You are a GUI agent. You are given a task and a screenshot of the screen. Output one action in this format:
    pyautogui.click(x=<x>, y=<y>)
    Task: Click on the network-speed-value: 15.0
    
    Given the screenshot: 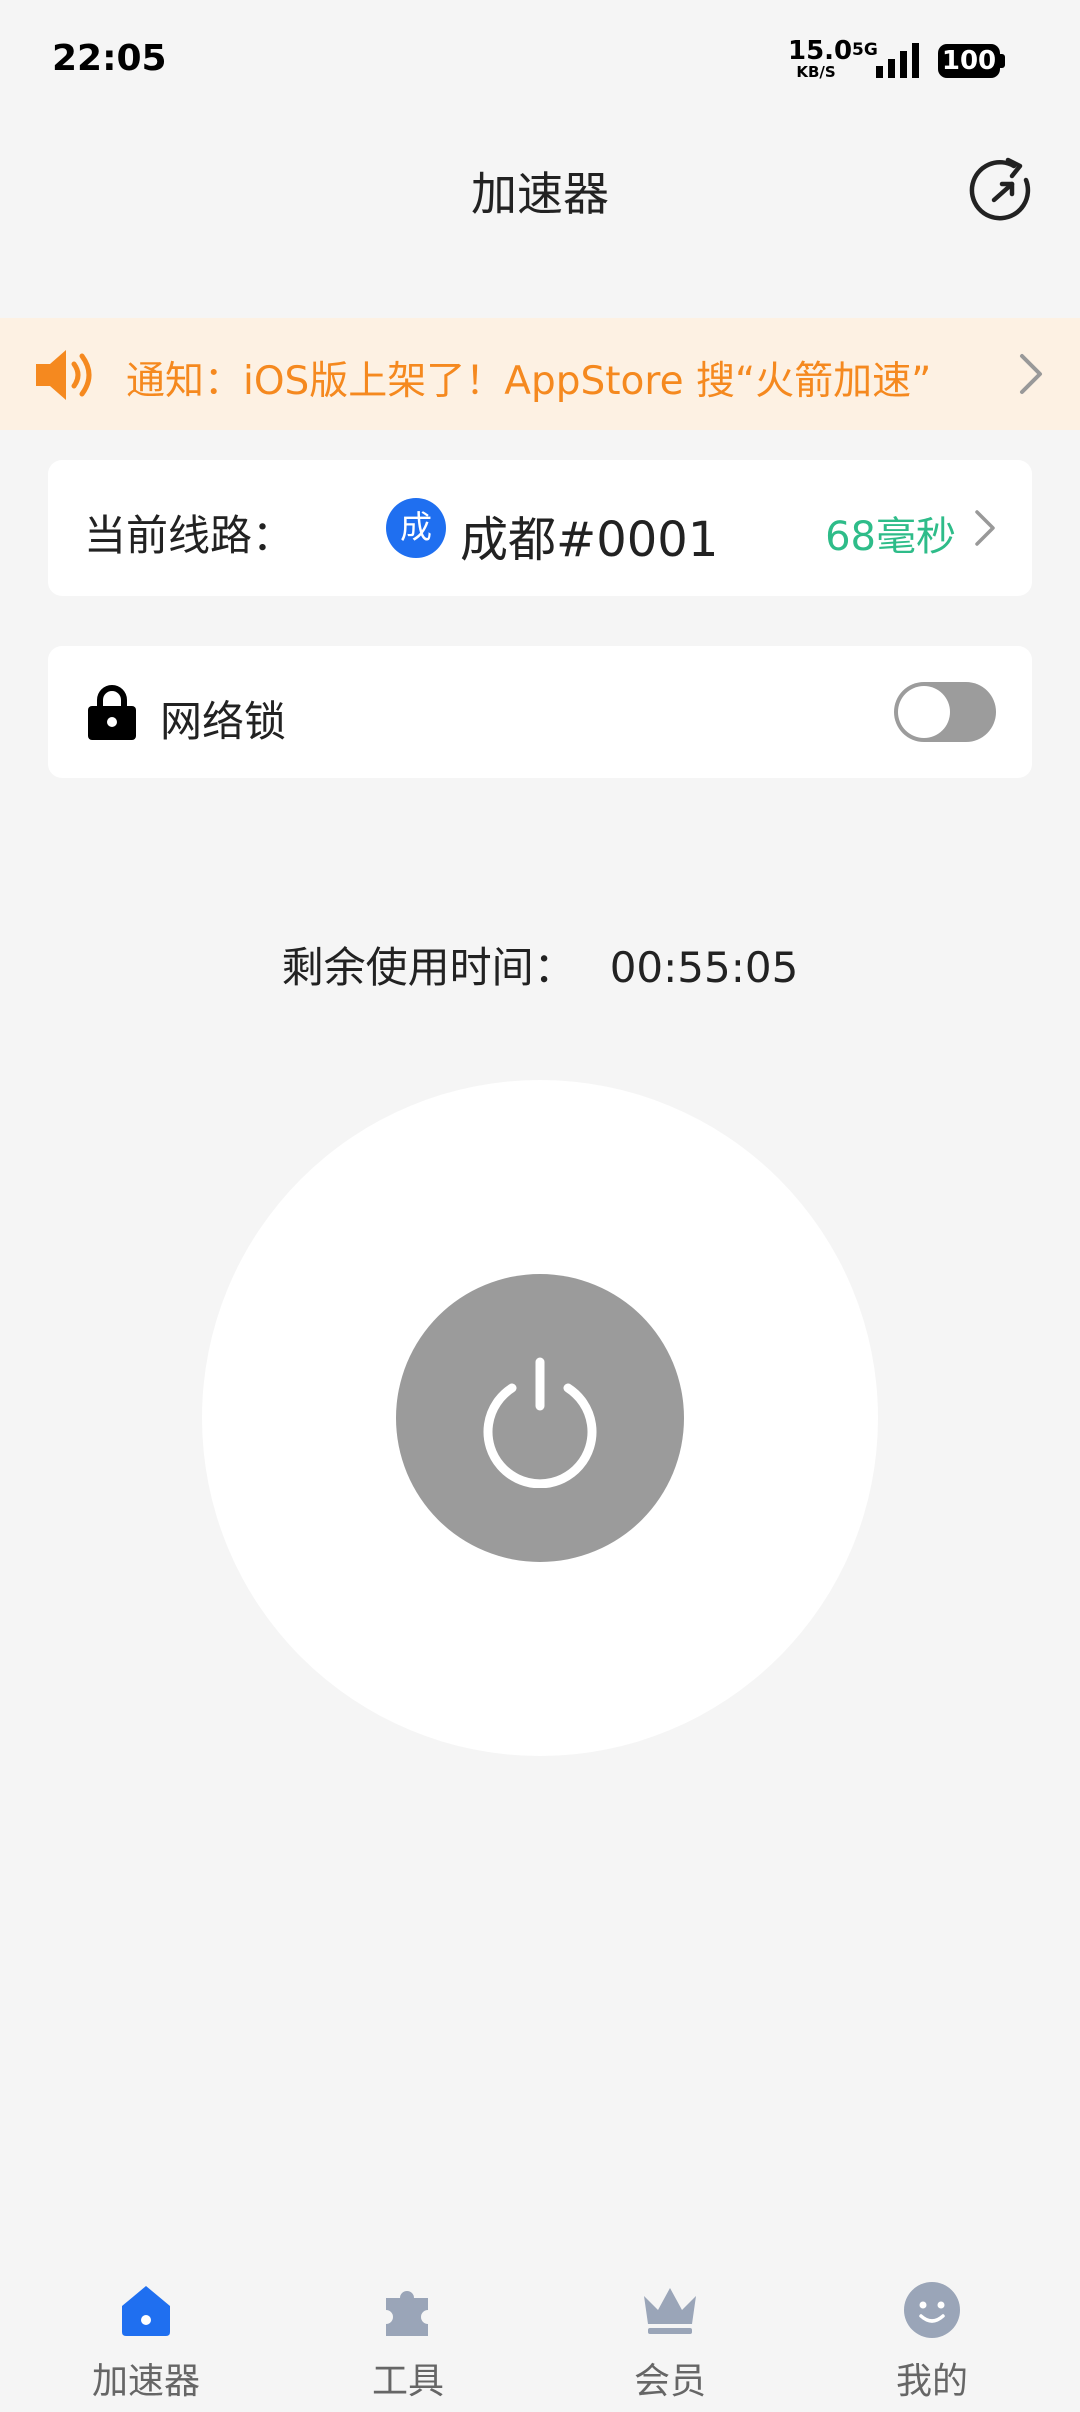 What is the action you would take?
    pyautogui.click(x=820, y=51)
    